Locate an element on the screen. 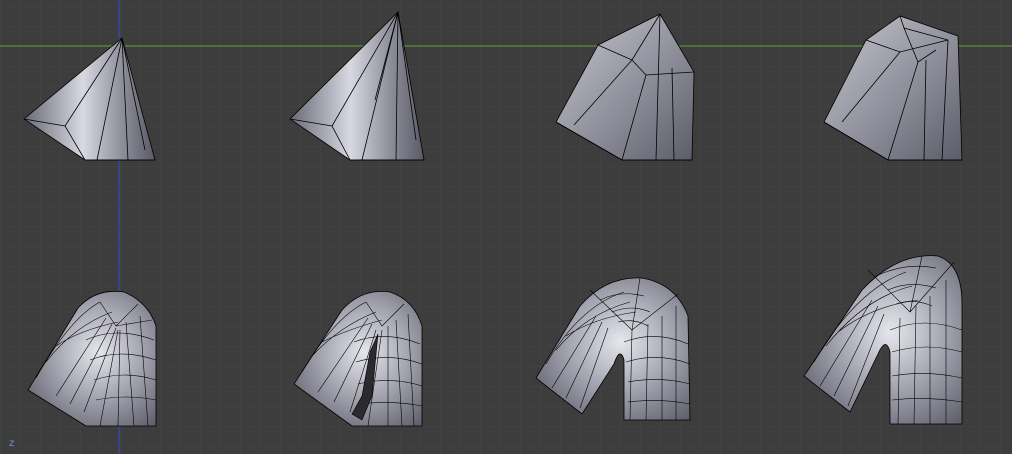 The height and width of the screenshot is (454, 1012). axis-label: z is located at coordinates (12, 443).